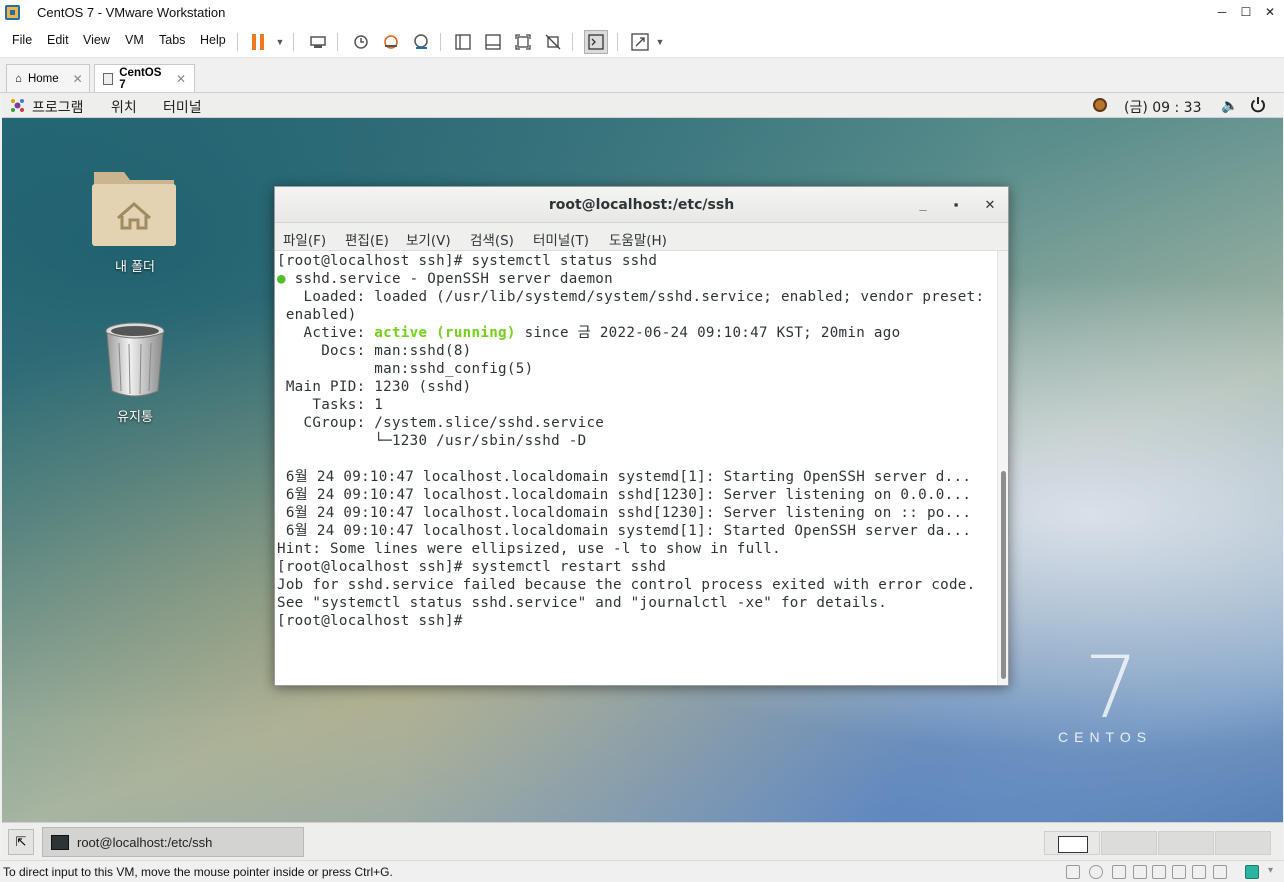  I want to click on centos-logo-number: 7, so click(1111, 688).